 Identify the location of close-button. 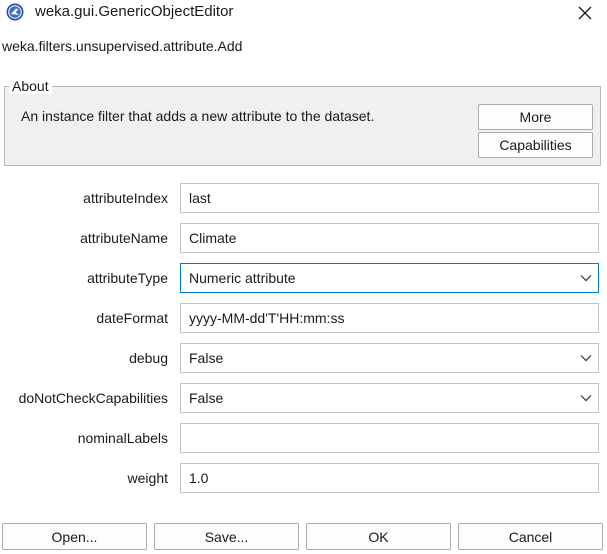
(584, 13).